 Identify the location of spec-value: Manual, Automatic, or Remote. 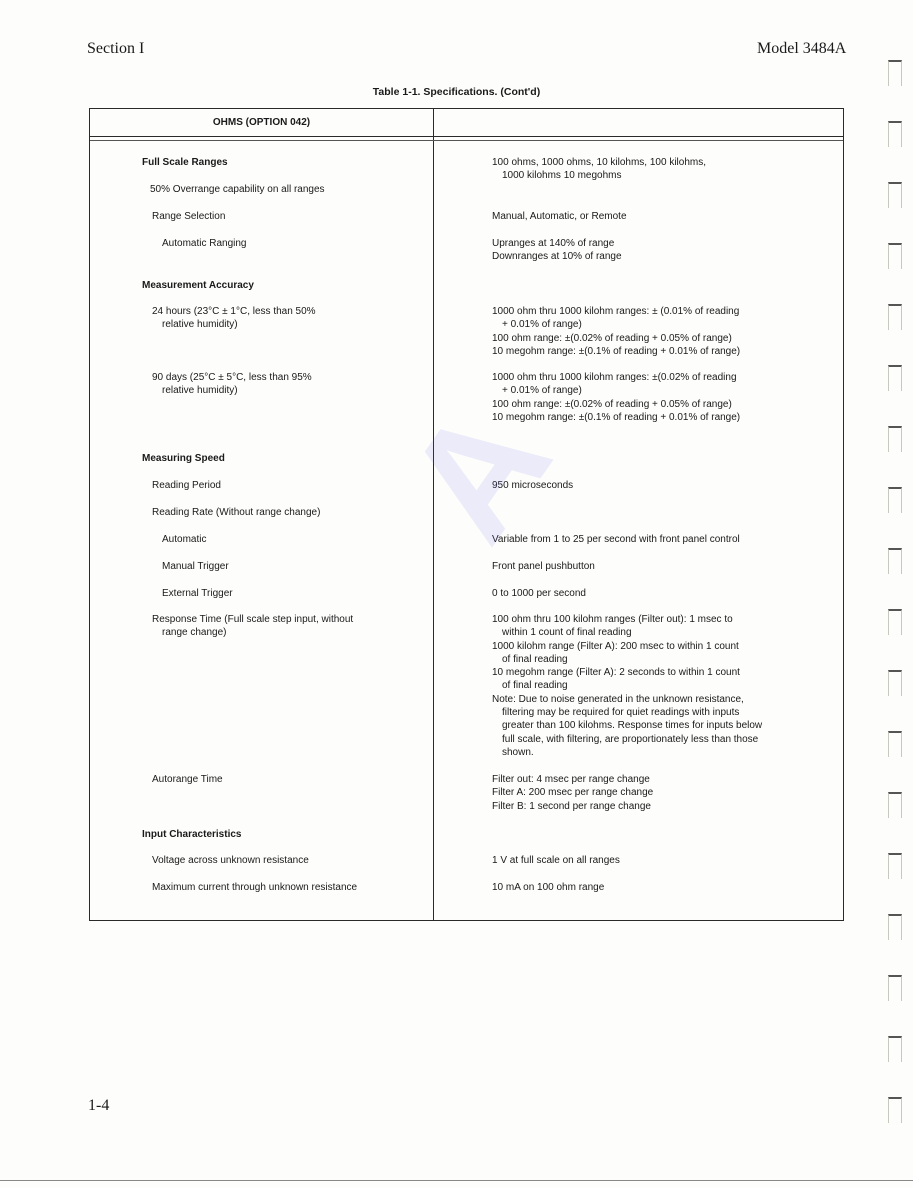
(559, 216).